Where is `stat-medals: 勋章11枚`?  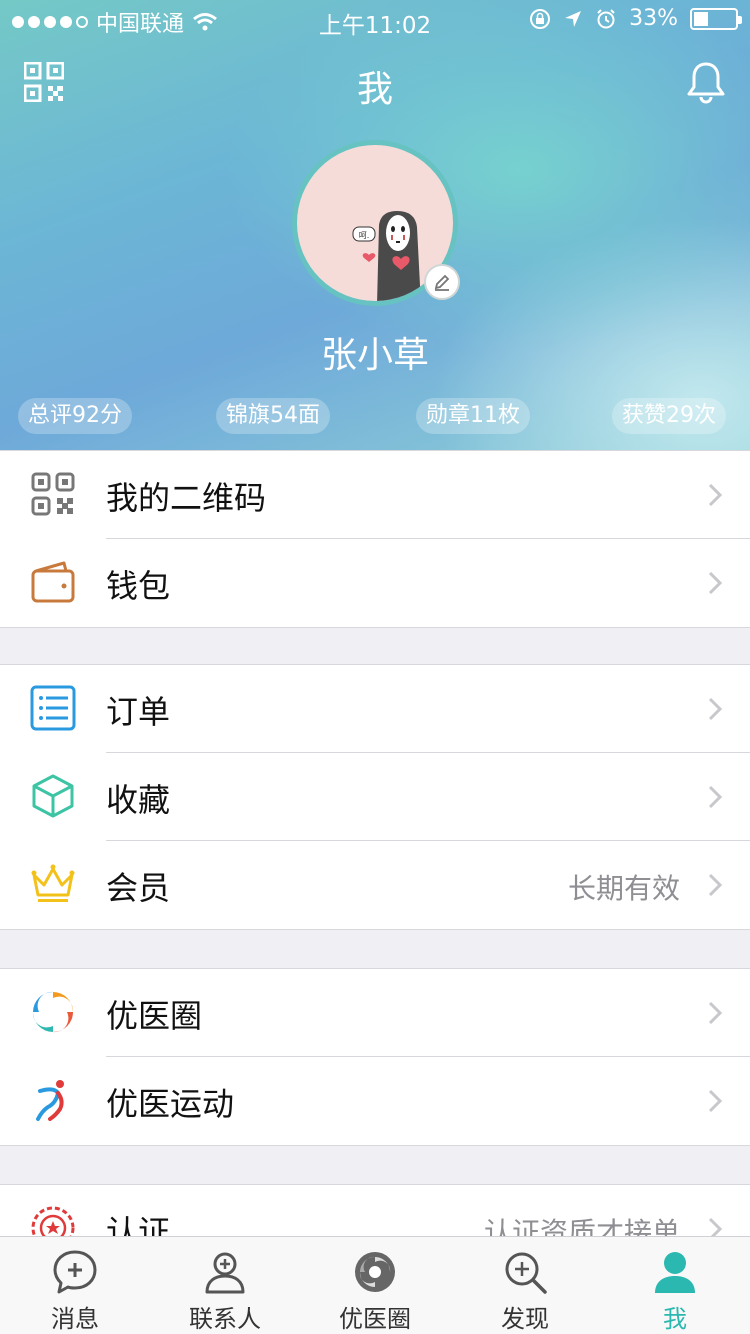 stat-medals: 勋章11枚 is located at coordinates (473, 416).